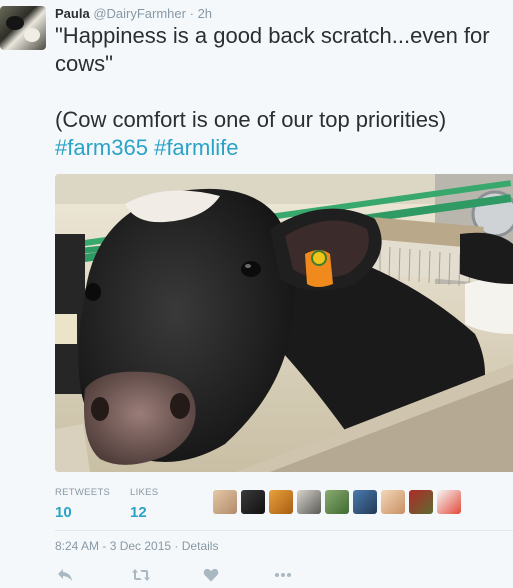  Describe the element at coordinates (205, 13) in the screenshot. I see `tweet-time: 2h` at that location.